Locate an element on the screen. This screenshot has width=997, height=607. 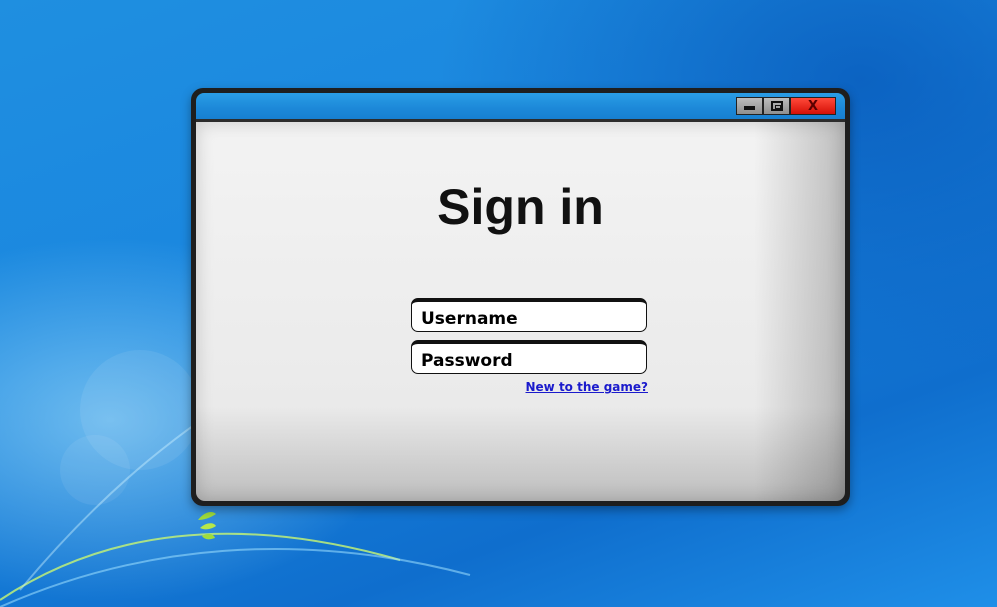
window-controls: X is located at coordinates (786, 106).